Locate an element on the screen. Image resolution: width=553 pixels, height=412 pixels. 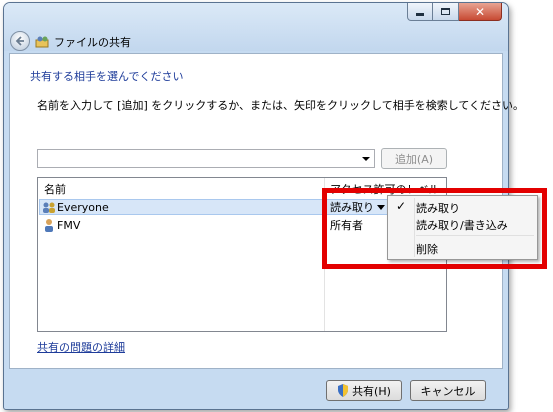
caption-buttons: ✕ is located at coordinates (454, 12).